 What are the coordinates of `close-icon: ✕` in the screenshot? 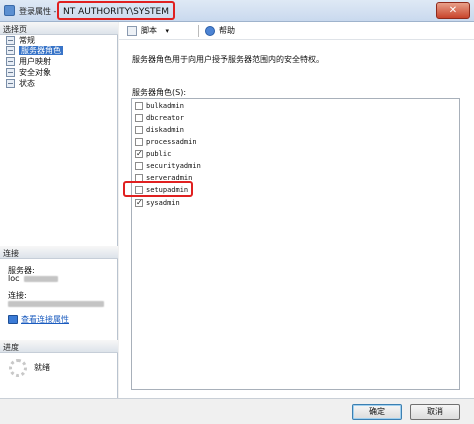 It's located at (453, 10).